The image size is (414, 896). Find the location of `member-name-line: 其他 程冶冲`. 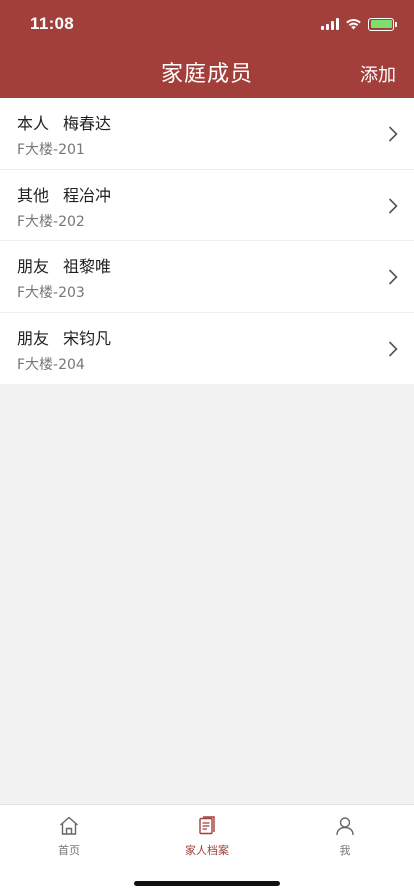

member-name-line: 其他 程冶冲 is located at coordinates (64, 194).